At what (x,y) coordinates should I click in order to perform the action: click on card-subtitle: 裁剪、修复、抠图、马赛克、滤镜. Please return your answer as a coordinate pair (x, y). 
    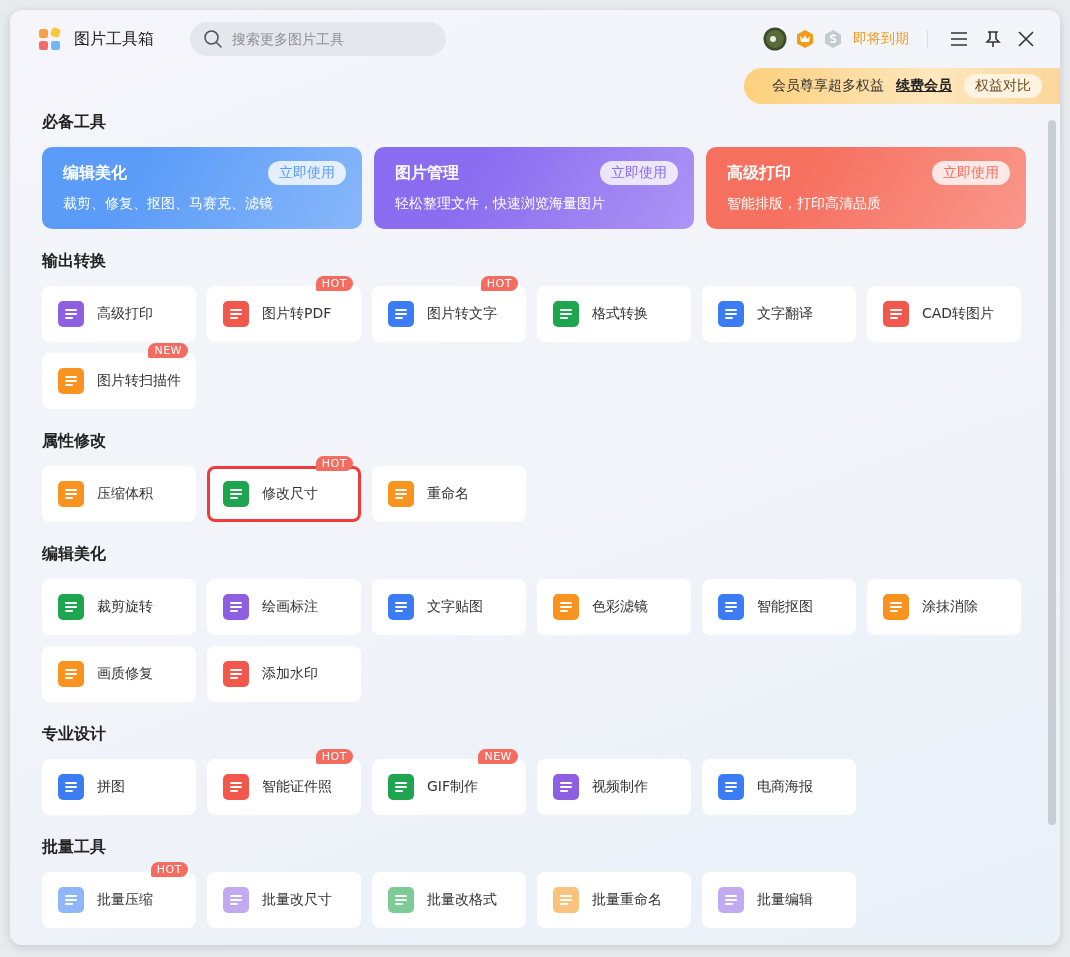
    Looking at the image, I should click on (168, 204).